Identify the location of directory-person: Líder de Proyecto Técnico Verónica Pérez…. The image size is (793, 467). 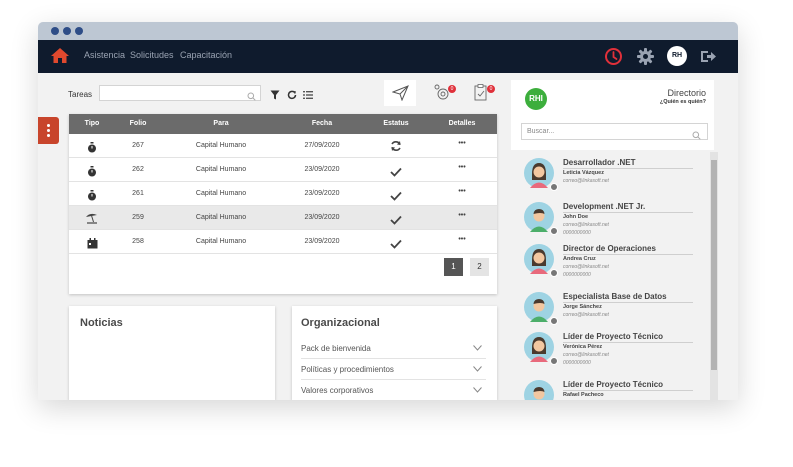
(608, 353).